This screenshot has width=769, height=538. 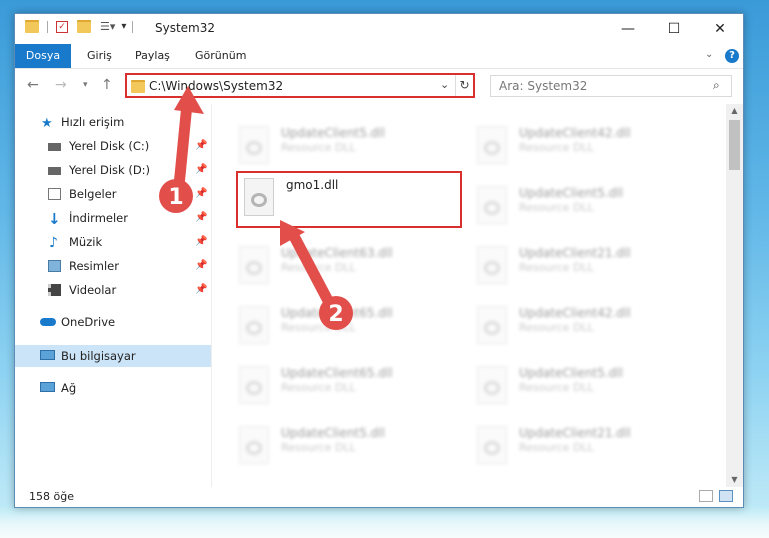 I want to click on help-button: ?, so click(x=732, y=56).